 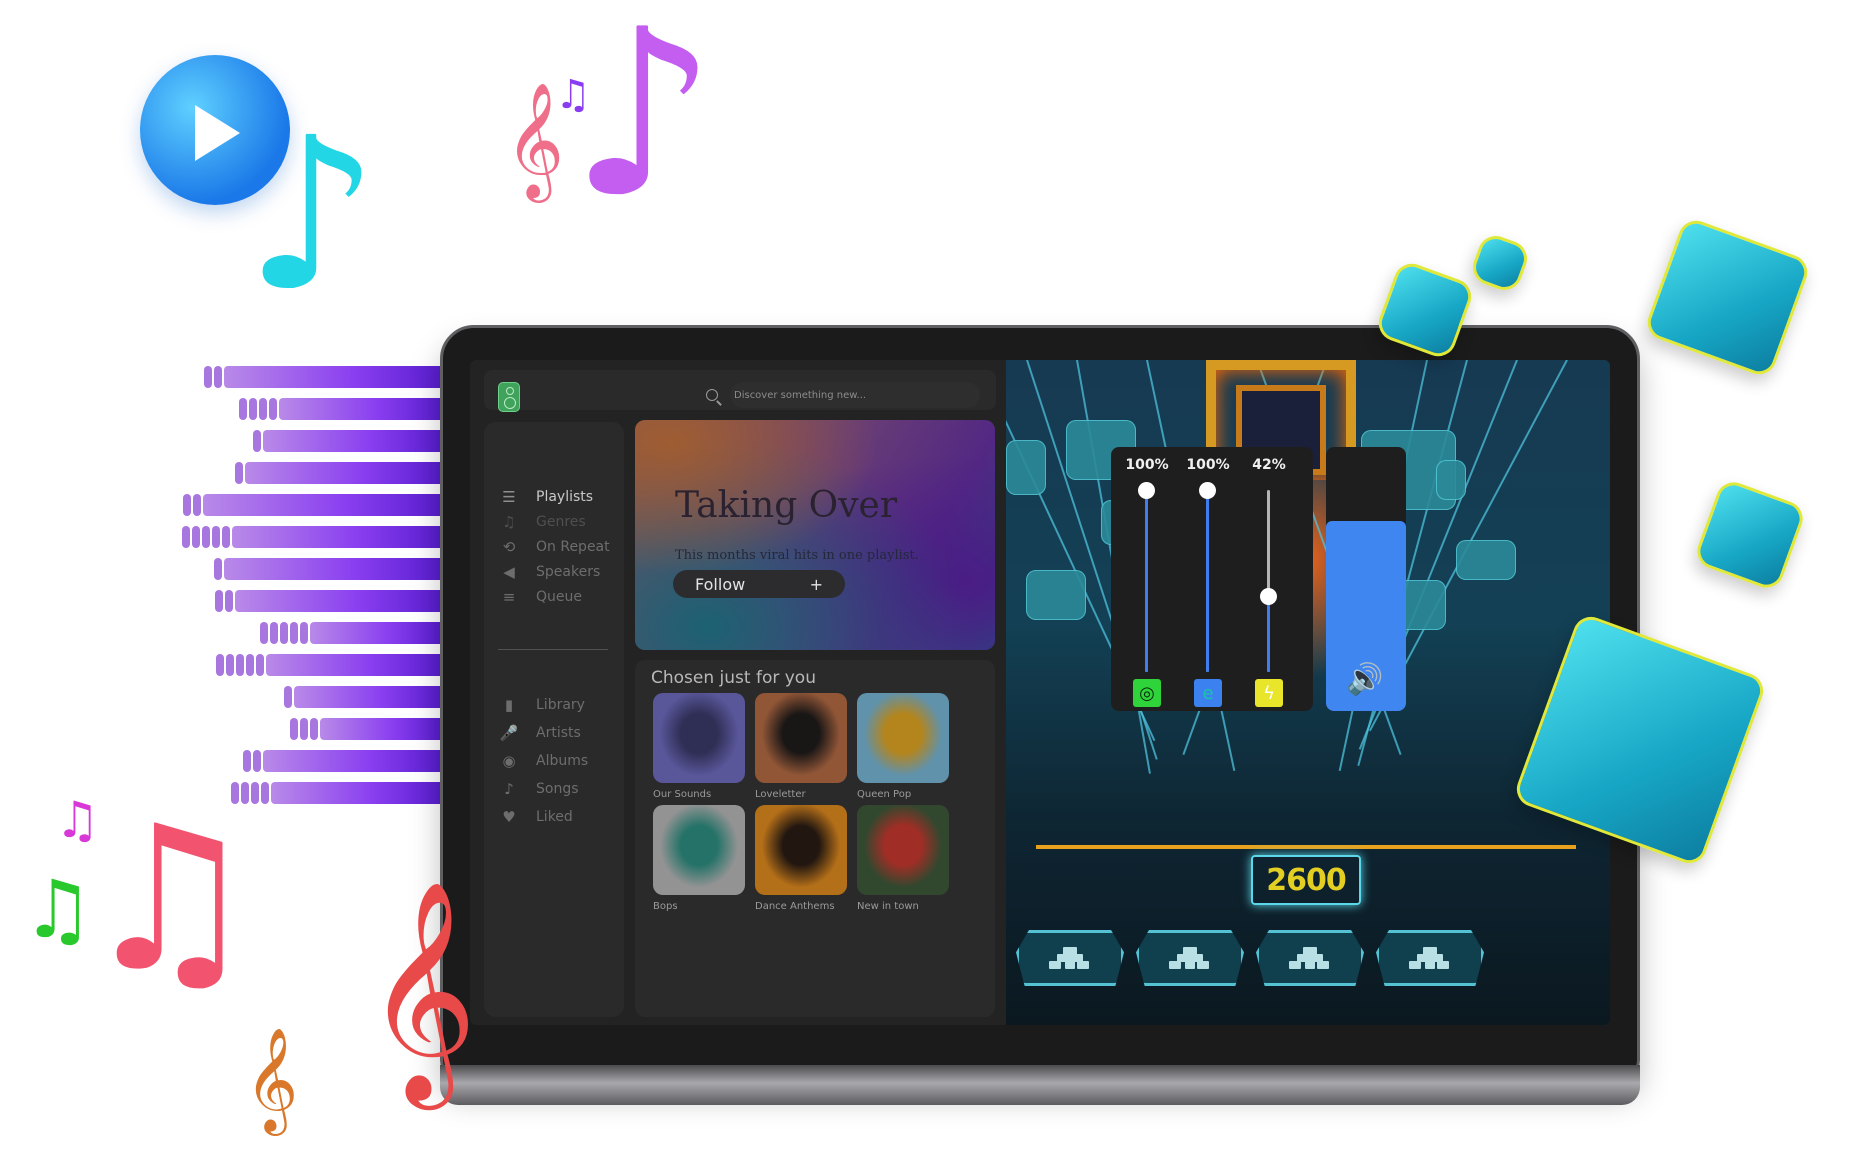 I want to click on sidebar-item-label: Albums, so click(x=562, y=761).